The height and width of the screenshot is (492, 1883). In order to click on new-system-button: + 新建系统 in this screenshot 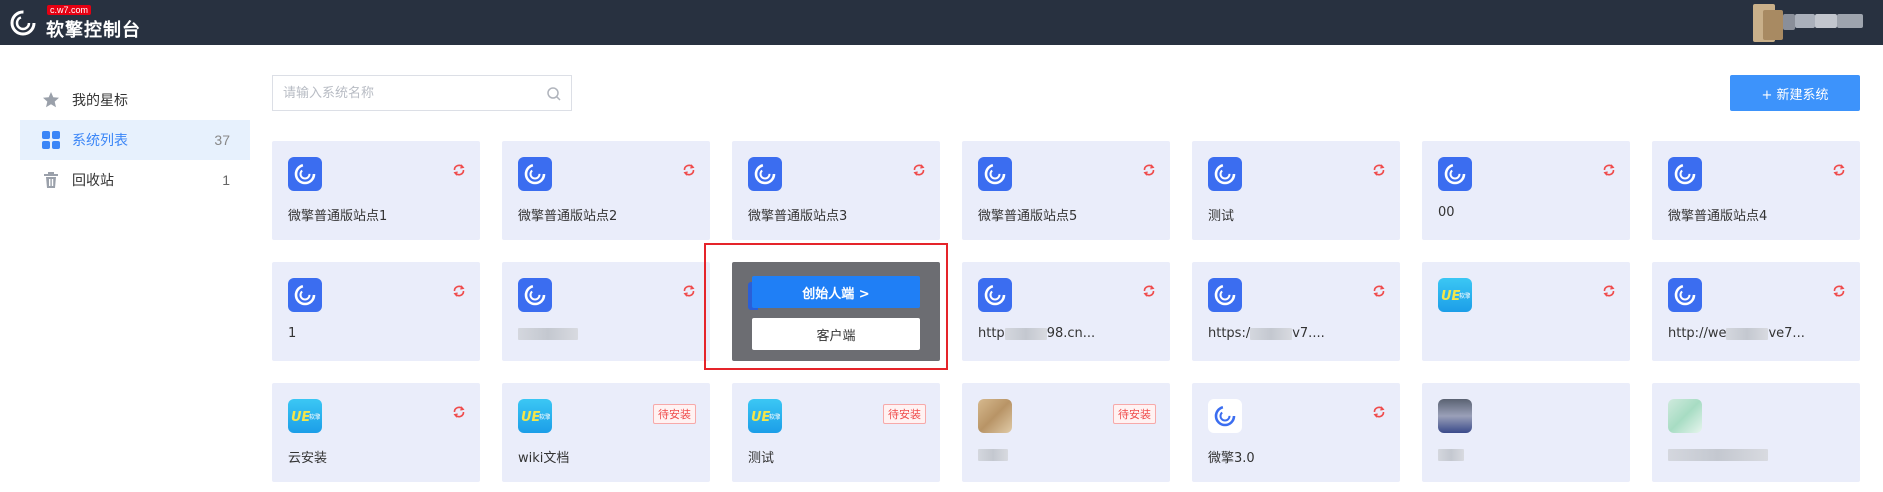, I will do `click(1795, 93)`.